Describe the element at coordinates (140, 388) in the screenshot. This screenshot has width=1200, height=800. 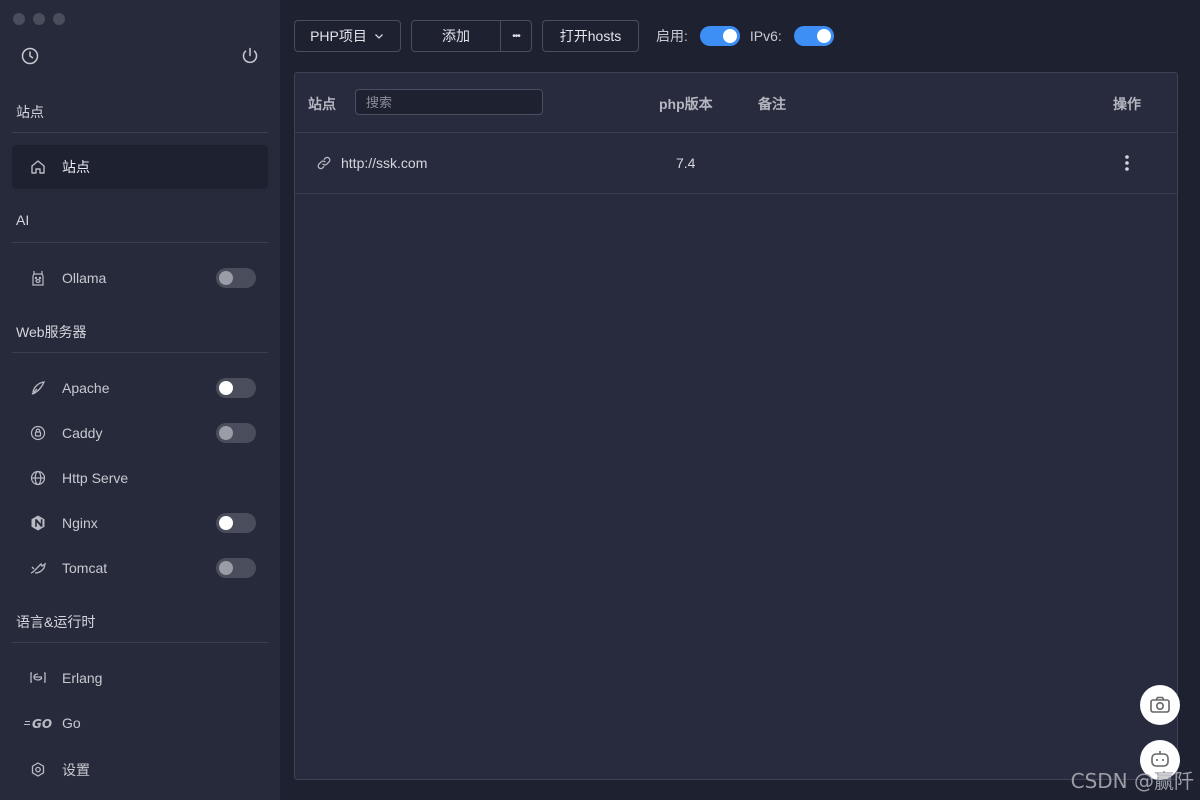
I see `sidebar-item-apache: Apache` at that location.